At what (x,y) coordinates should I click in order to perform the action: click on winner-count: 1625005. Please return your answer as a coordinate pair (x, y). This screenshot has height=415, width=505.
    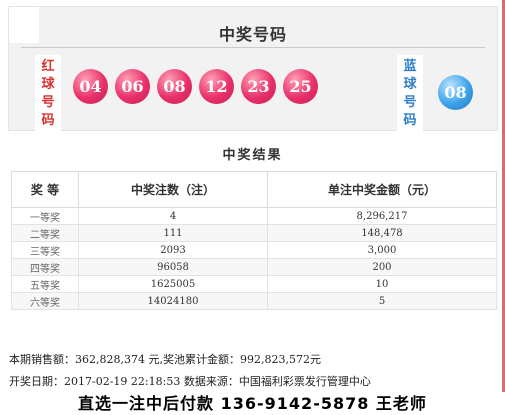
    Looking at the image, I should click on (173, 284).